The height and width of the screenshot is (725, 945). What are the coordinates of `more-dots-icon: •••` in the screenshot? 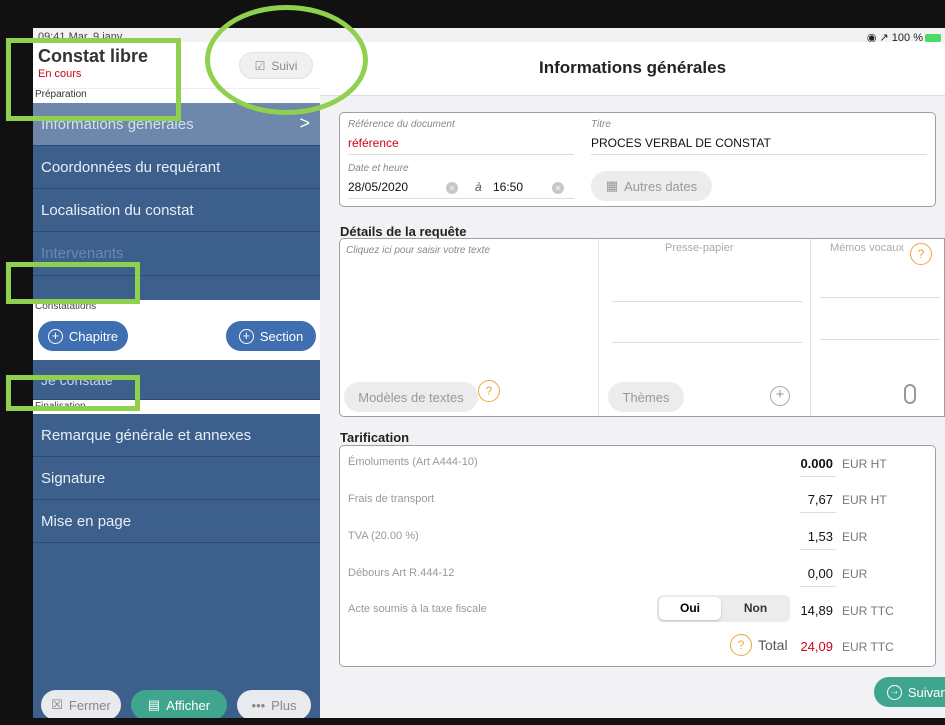 It's located at (258, 705).